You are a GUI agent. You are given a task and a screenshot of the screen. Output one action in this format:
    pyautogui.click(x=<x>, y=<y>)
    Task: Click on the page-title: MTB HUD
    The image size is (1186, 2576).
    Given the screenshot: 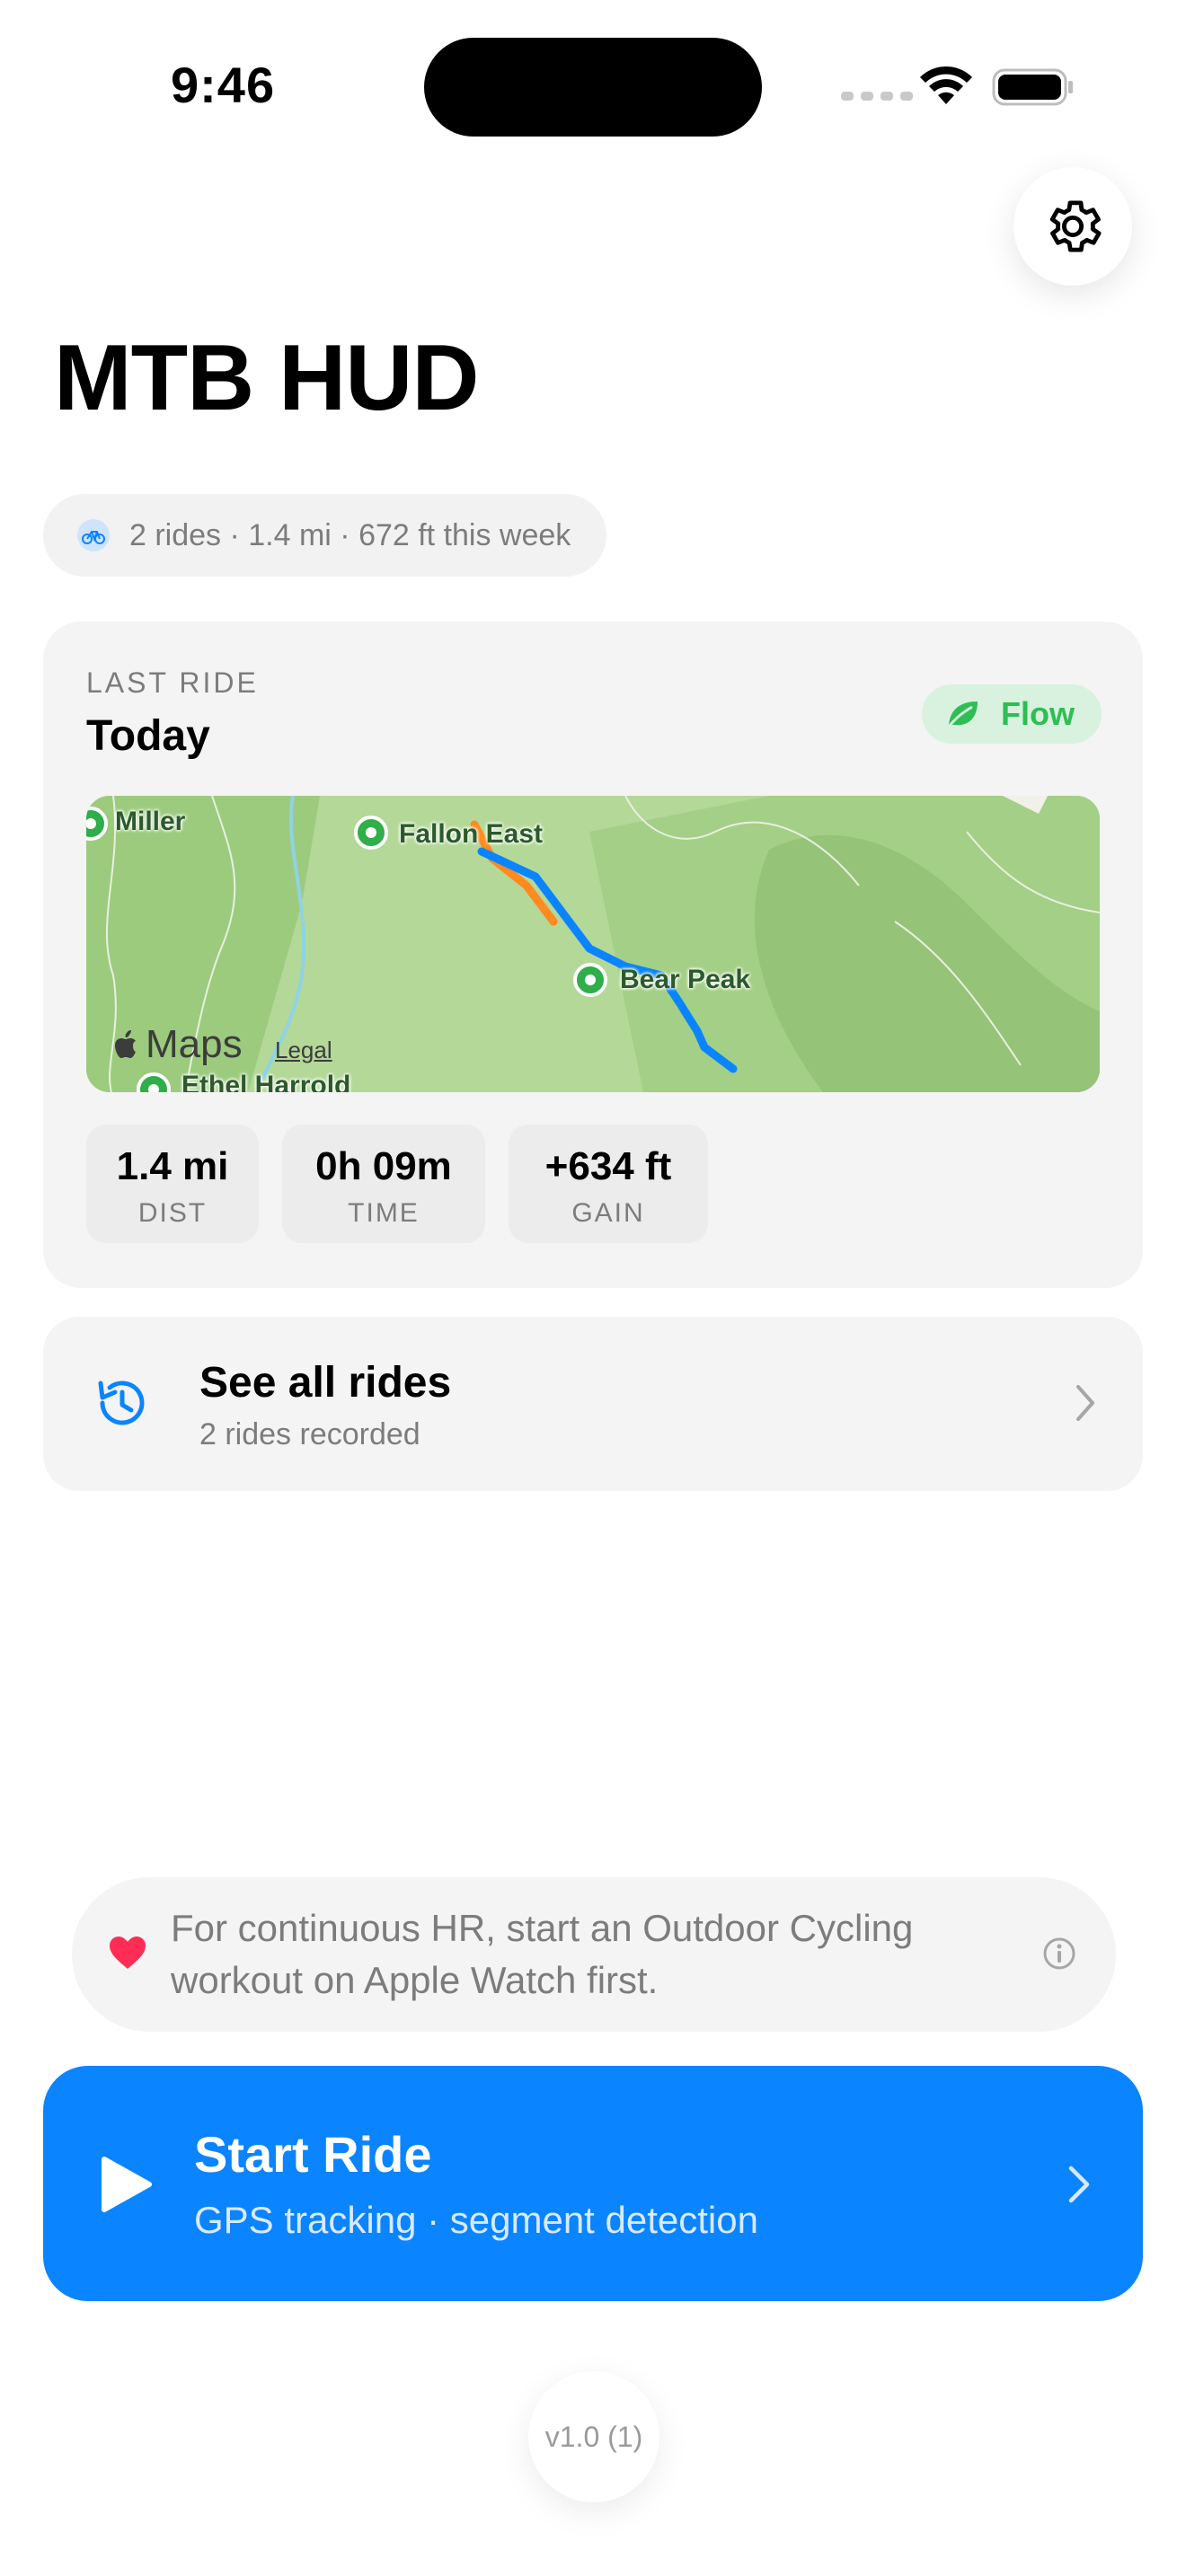 What is the action you would take?
    pyautogui.click(x=266, y=378)
    